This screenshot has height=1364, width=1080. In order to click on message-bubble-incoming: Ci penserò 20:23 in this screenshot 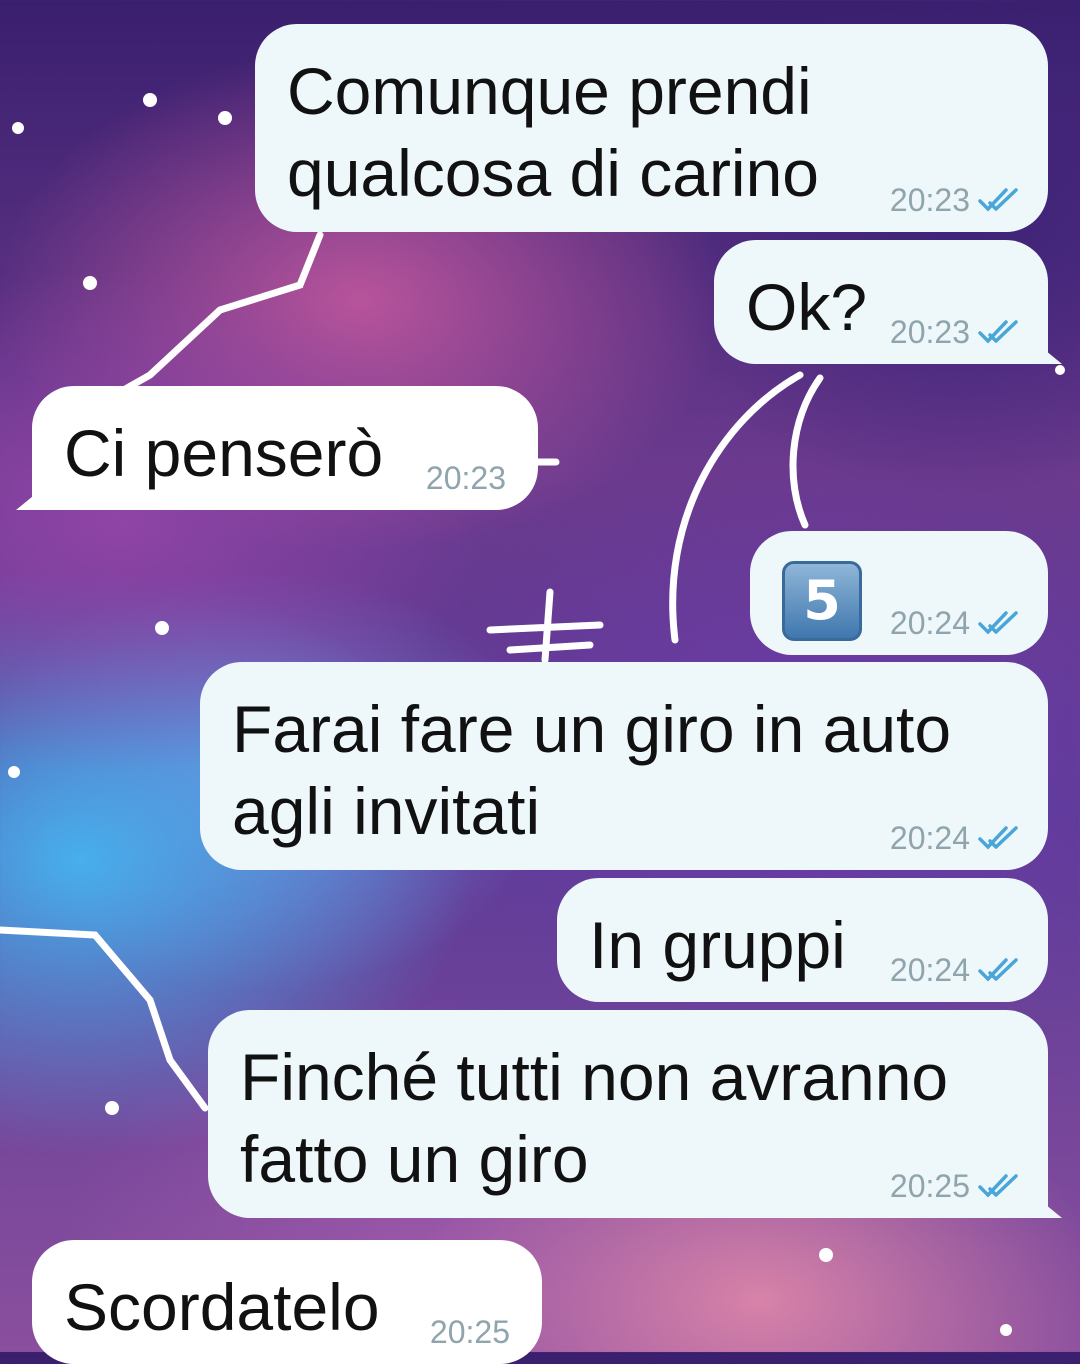, I will do `click(285, 448)`.